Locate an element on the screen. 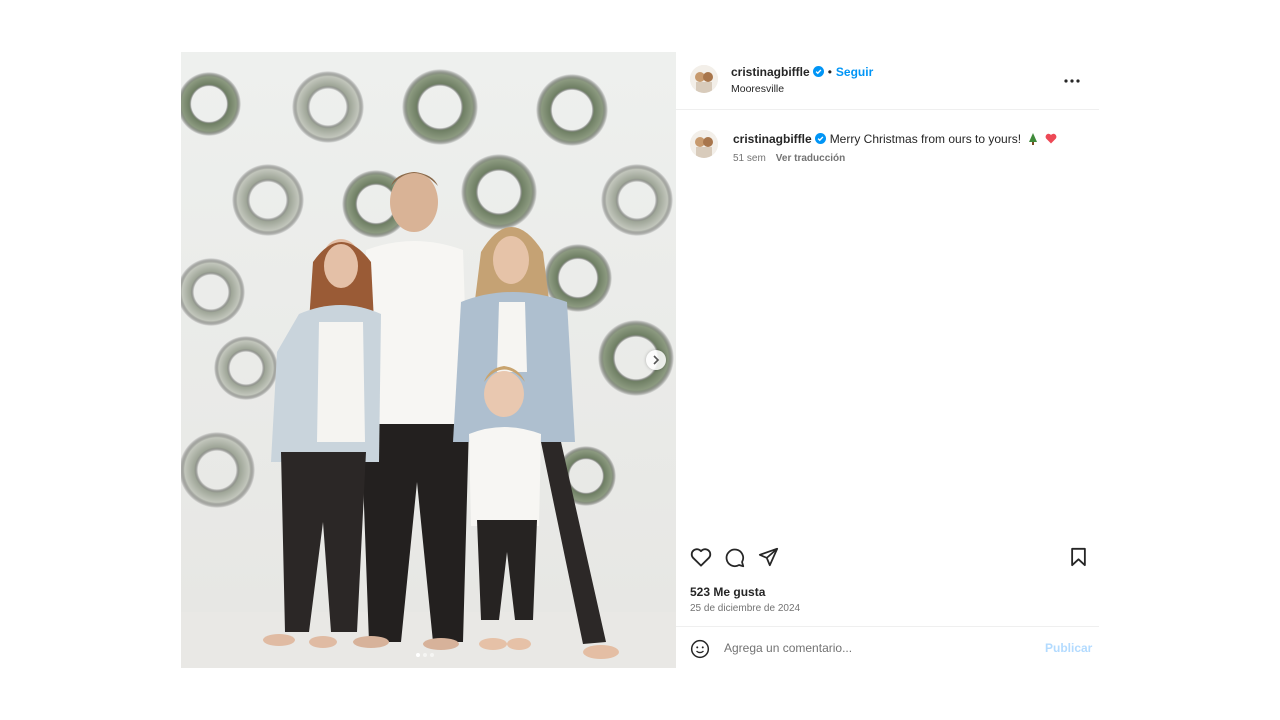 The height and width of the screenshot is (720, 1280). emoji-button is located at coordinates (700, 651).